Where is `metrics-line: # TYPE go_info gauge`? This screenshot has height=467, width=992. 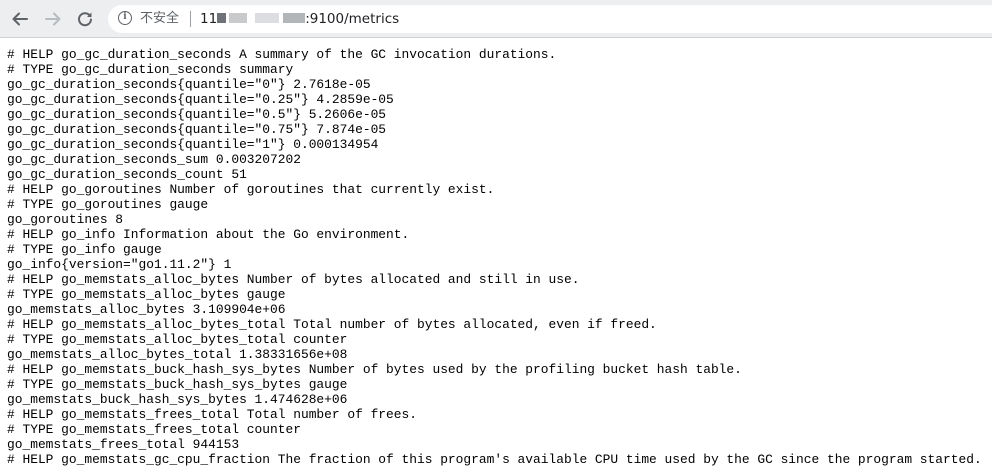
metrics-line: # TYPE go_info gauge is located at coordinates (84, 249).